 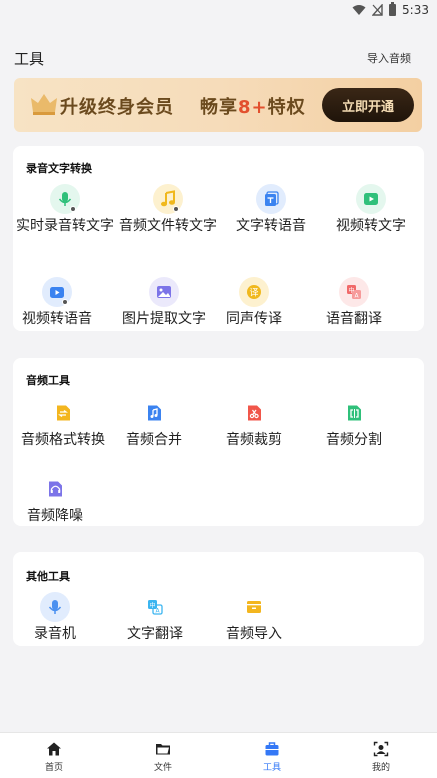 I want to click on video-icon, so click(x=371, y=199).